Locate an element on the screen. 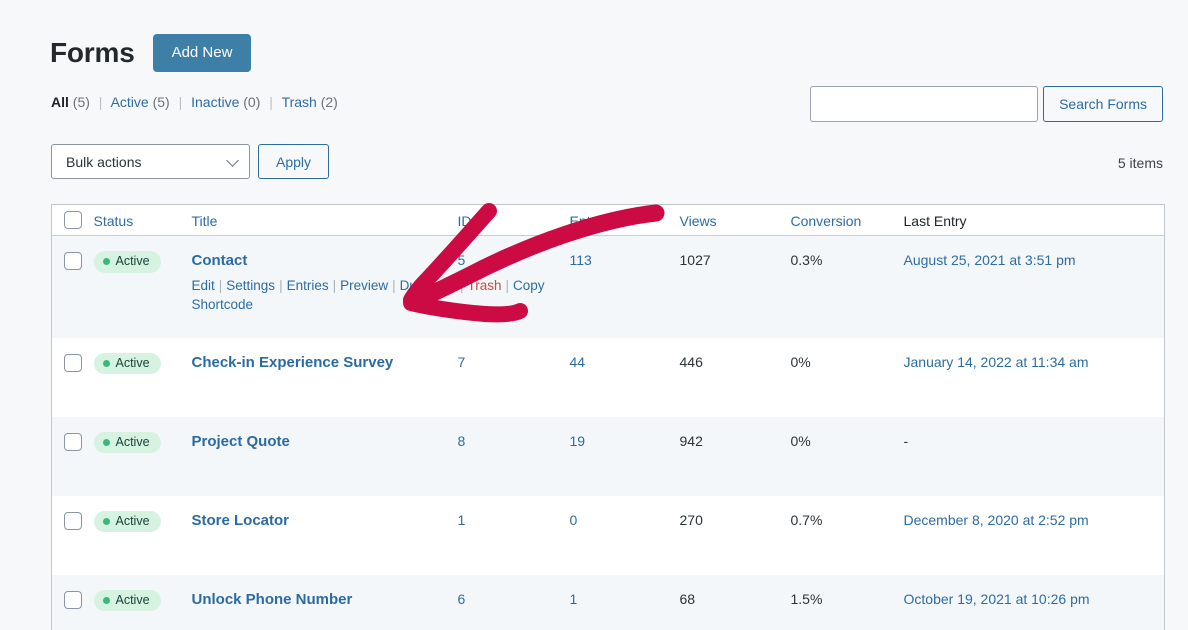 The image size is (1188, 630). views-count: 270 is located at coordinates (691, 519).